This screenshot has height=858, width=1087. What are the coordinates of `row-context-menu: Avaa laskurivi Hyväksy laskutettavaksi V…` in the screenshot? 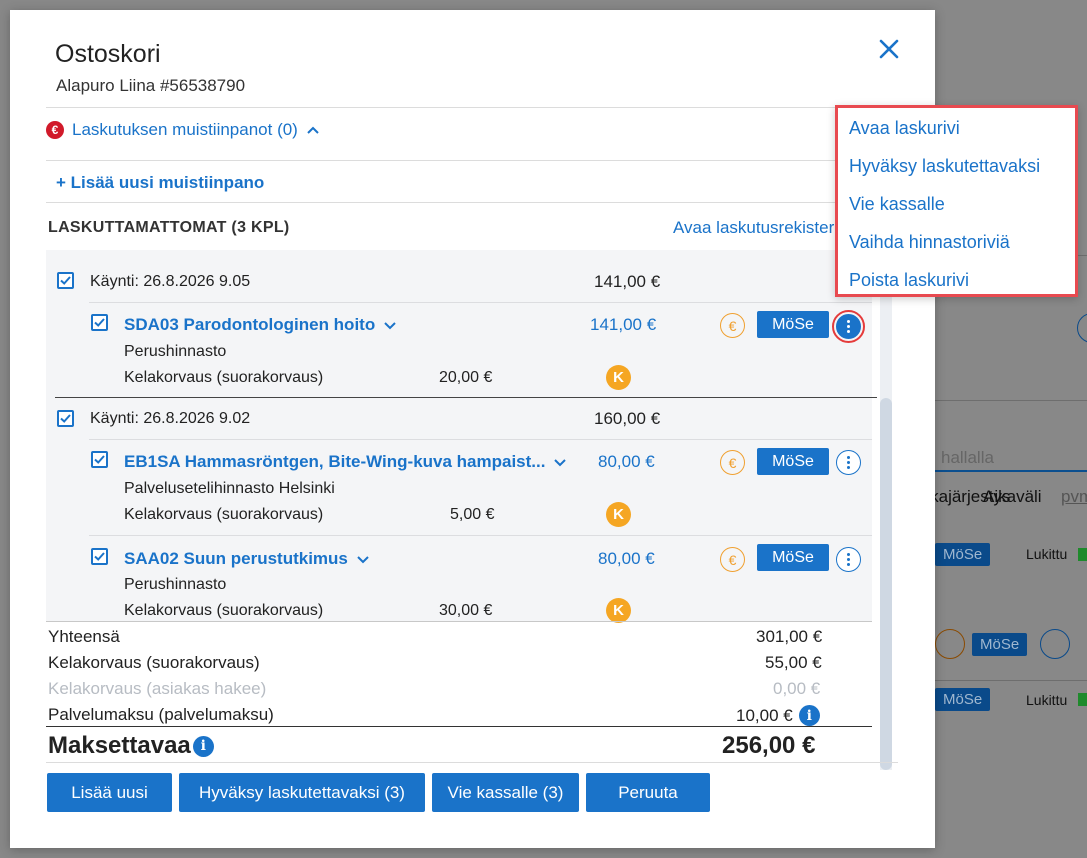 It's located at (956, 201).